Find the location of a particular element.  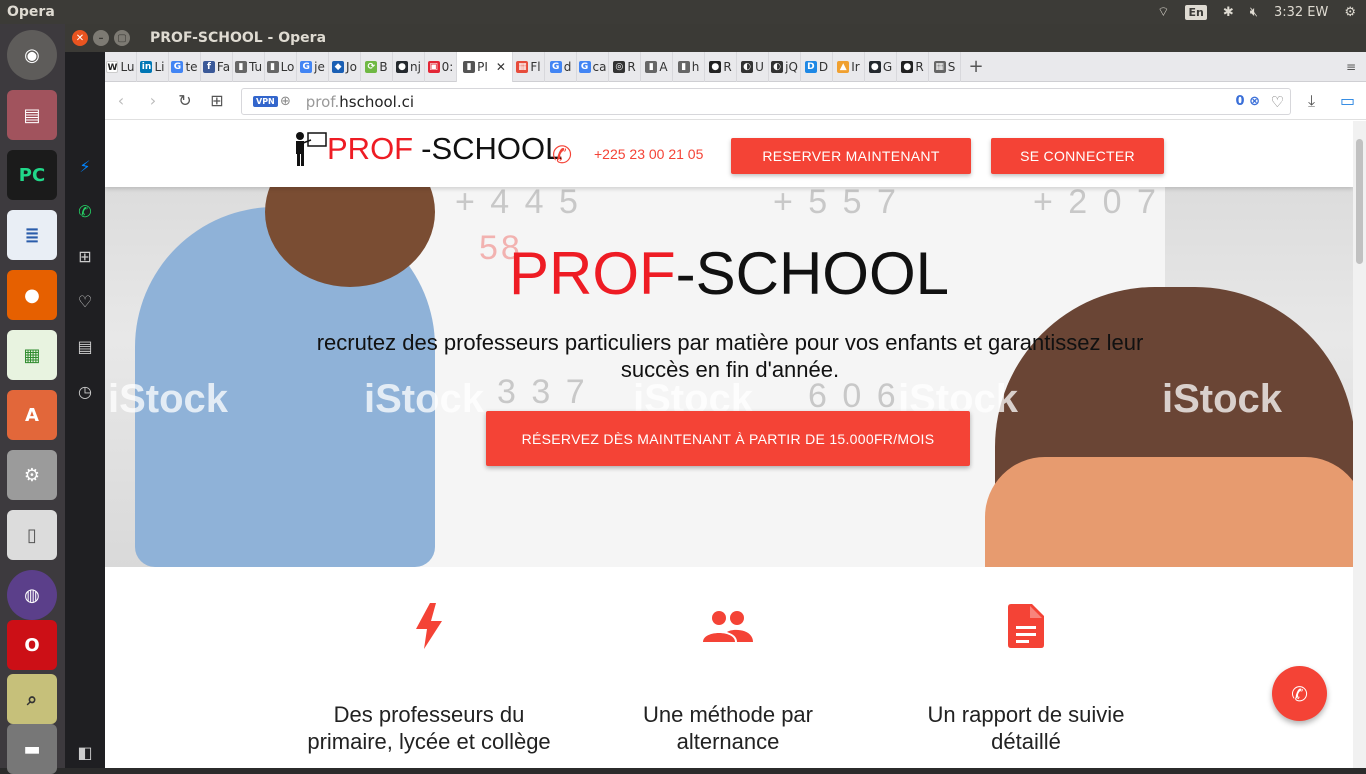

browser-tab: ◐ U is located at coordinates (753, 66).